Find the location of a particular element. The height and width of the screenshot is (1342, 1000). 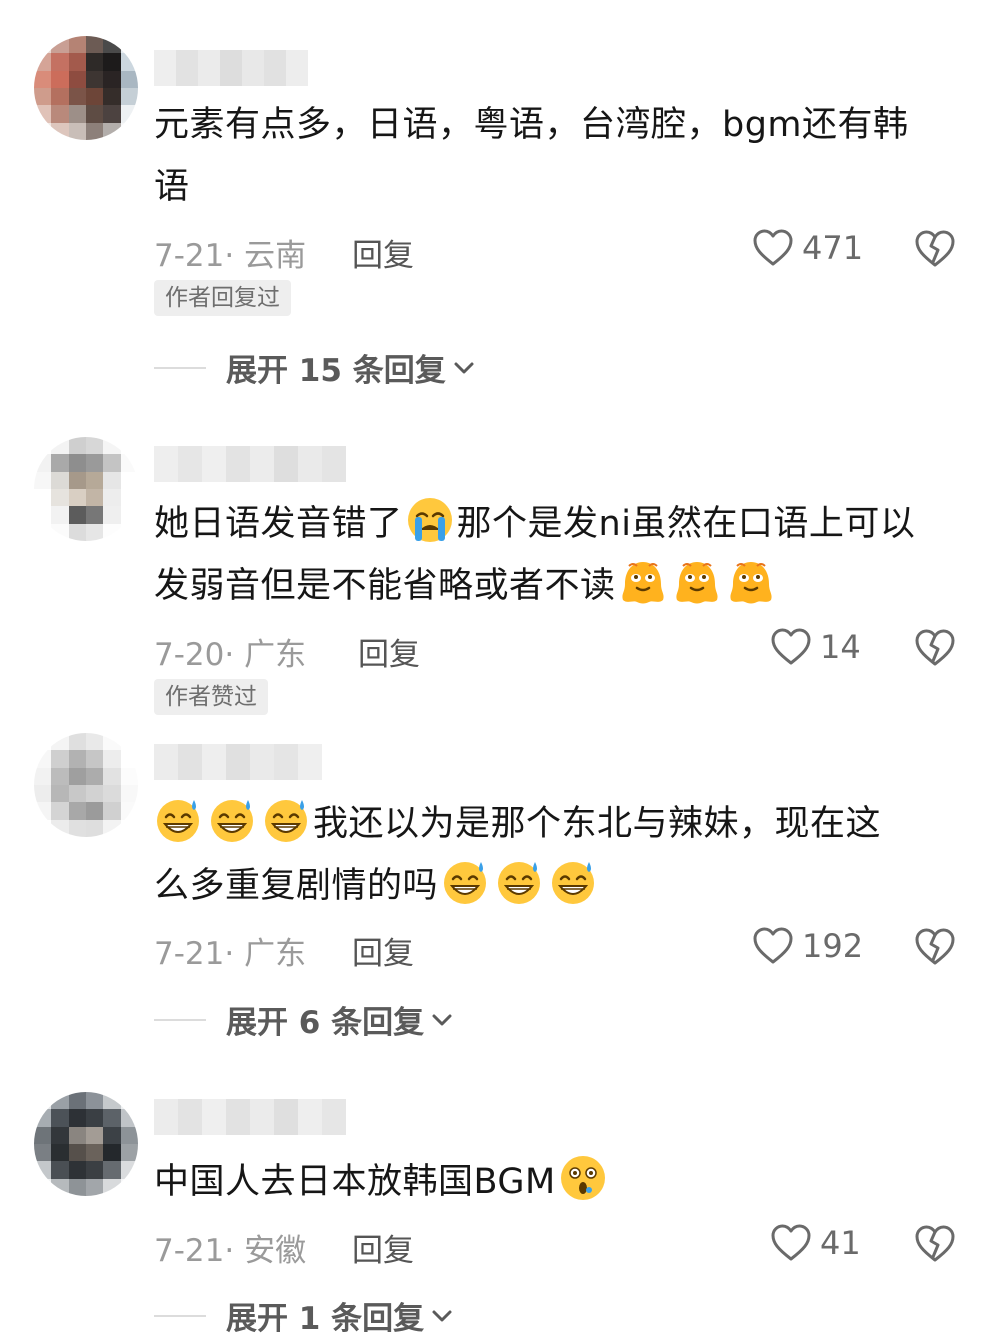

comment-text-line: 她日语发音错了 那个是发ni虽然在口语上可以 is located at coordinates (559, 524).